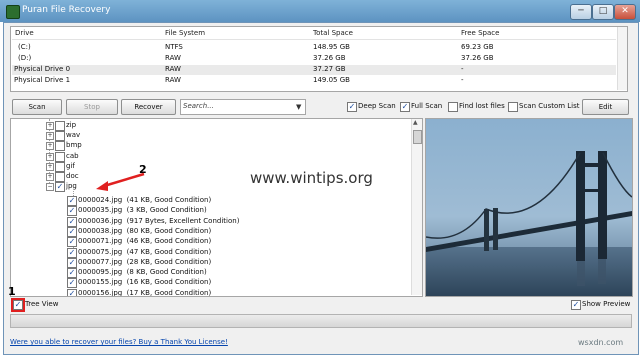  Describe the element at coordinates (415, 122) in the screenshot. I see `scroll-up-arrow: ▲` at that location.